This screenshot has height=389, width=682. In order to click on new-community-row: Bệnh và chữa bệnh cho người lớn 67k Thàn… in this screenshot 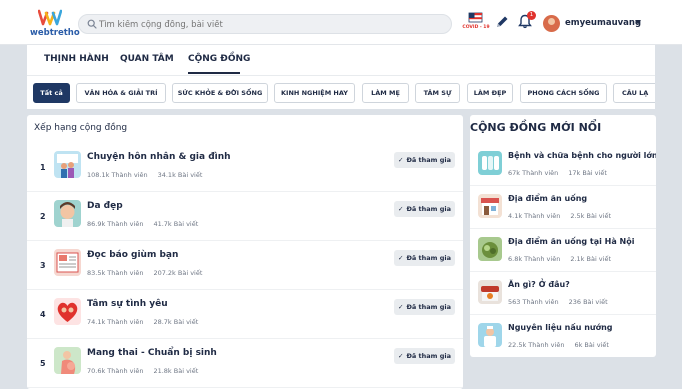, I will do `click(563, 164)`.